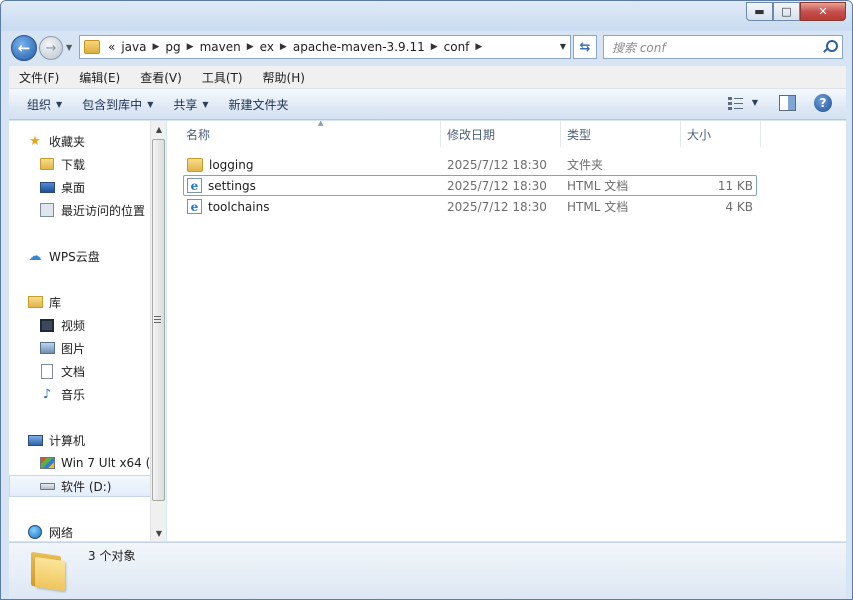 The image size is (853, 600). What do you see at coordinates (35, 141) in the screenshot?
I see `star-icon: ★` at bounding box center [35, 141].